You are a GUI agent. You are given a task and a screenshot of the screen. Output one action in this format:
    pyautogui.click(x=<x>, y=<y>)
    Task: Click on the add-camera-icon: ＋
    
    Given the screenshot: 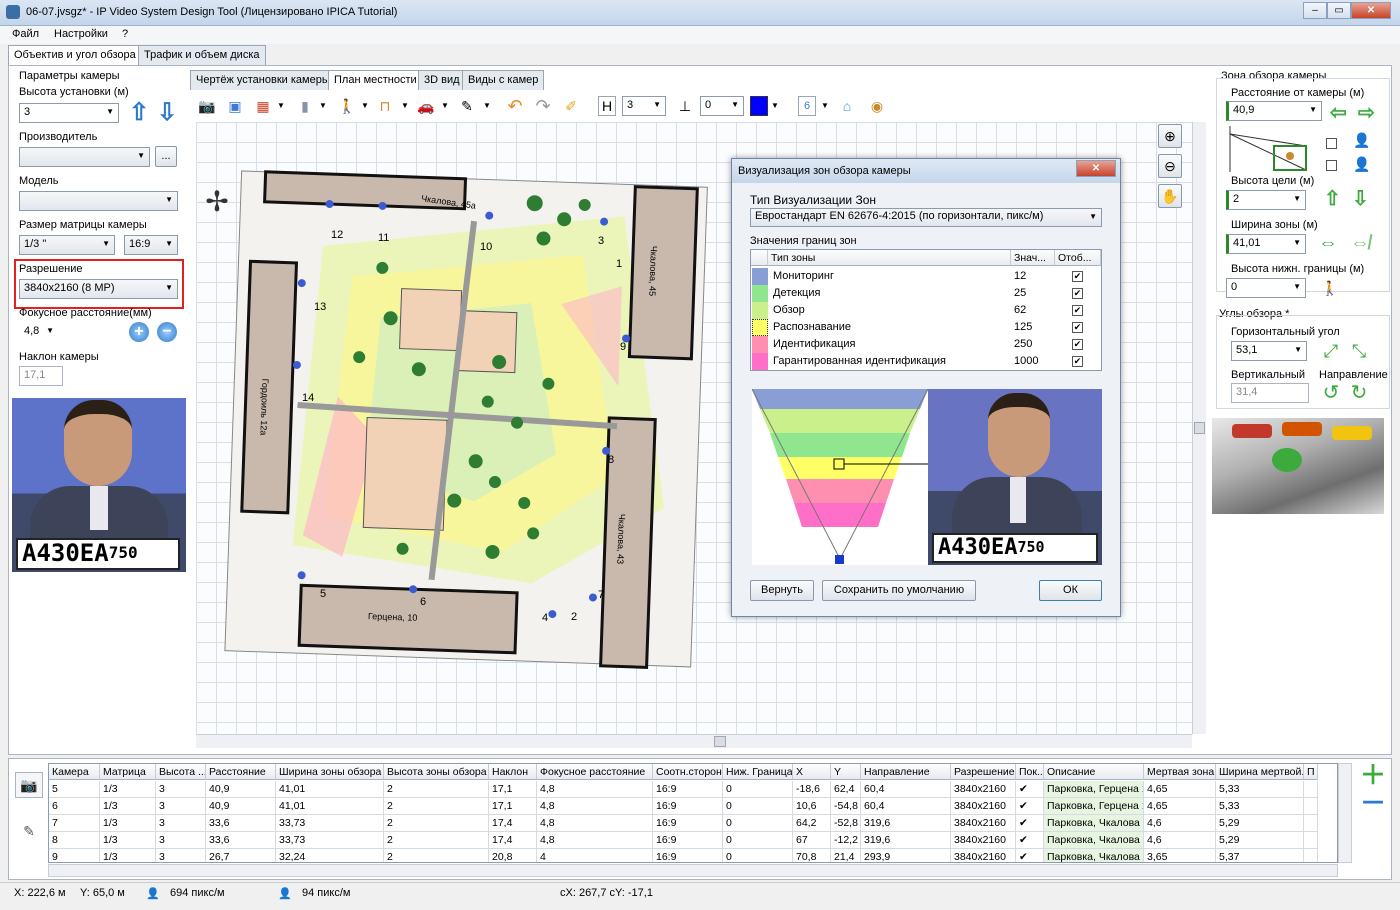 What is the action you would take?
    pyautogui.click(x=1373, y=775)
    